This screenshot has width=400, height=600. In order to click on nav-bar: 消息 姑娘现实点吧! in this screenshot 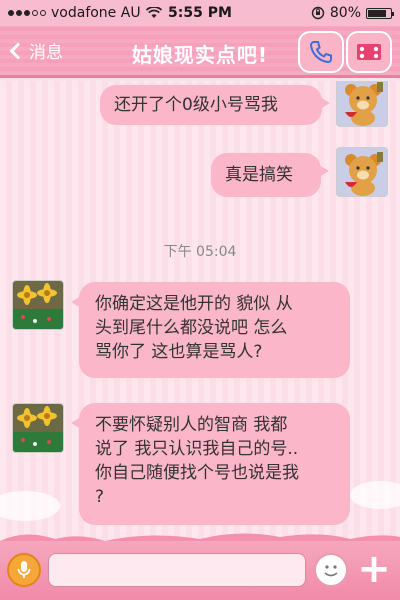, I will do `click(200, 52)`.